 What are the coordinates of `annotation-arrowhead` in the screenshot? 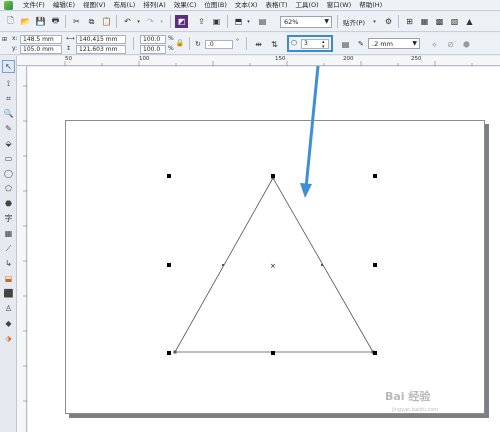 It's located at (306, 190).